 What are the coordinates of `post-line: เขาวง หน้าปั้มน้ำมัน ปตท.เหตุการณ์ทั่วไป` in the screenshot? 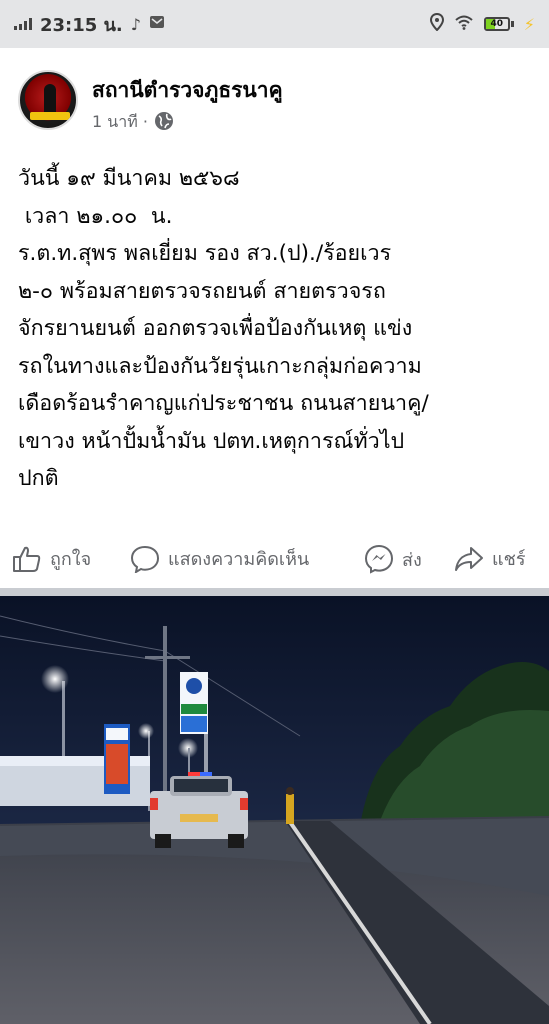 It's located at (211, 441).